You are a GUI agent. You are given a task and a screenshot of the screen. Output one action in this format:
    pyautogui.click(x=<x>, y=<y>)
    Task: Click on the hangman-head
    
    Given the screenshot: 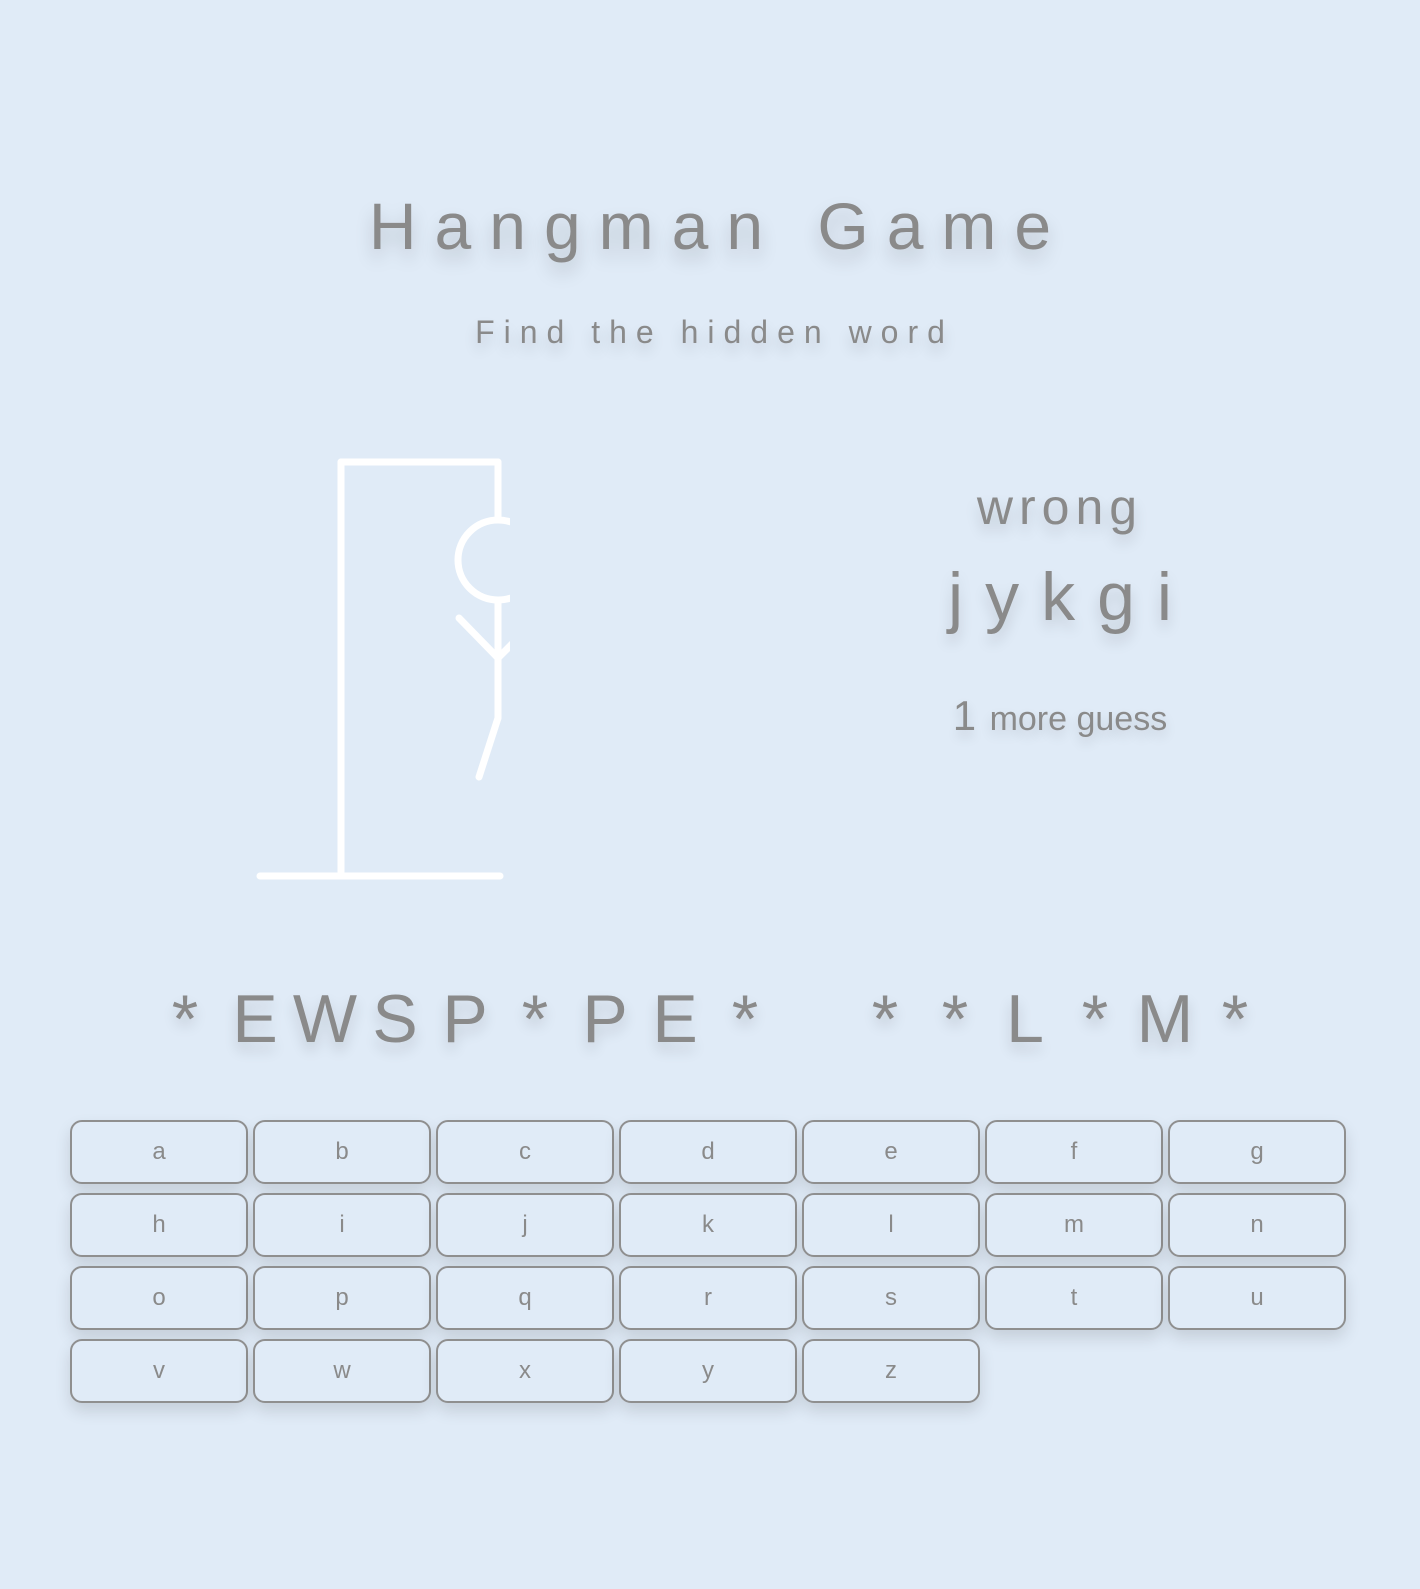 What is the action you would take?
    pyautogui.click(x=482, y=560)
    